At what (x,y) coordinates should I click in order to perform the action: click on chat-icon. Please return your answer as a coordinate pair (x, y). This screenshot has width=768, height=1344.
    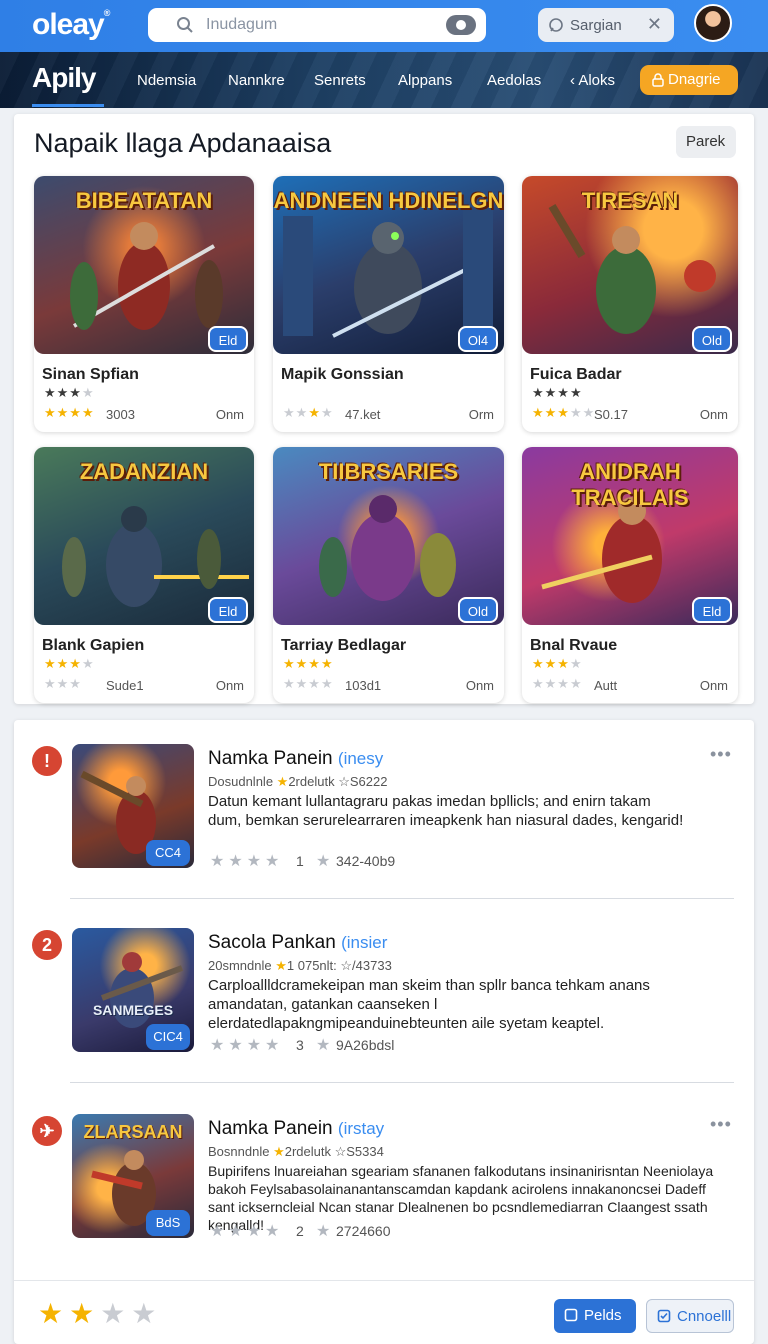
    Looking at the image, I should click on (556, 27).